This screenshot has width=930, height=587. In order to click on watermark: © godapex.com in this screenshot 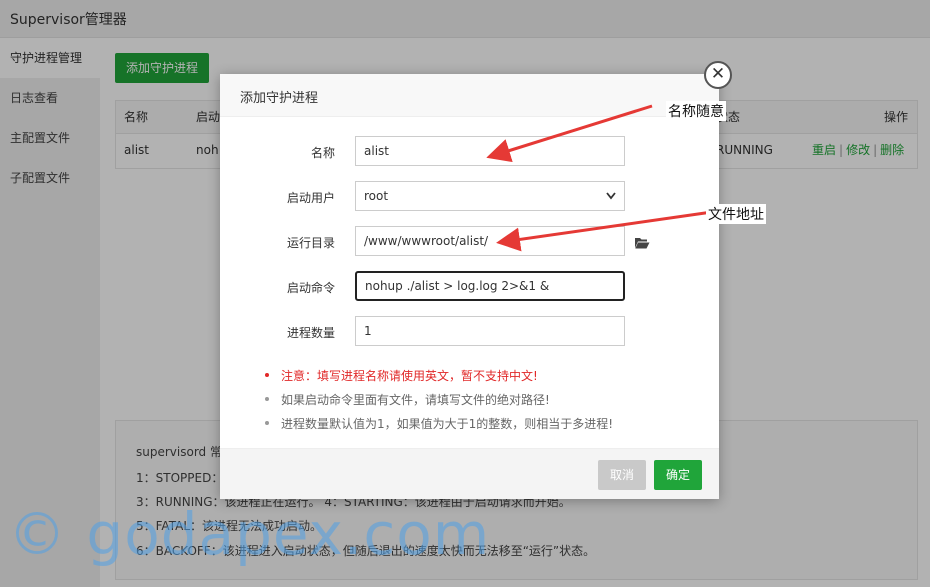, I will do `click(249, 534)`.